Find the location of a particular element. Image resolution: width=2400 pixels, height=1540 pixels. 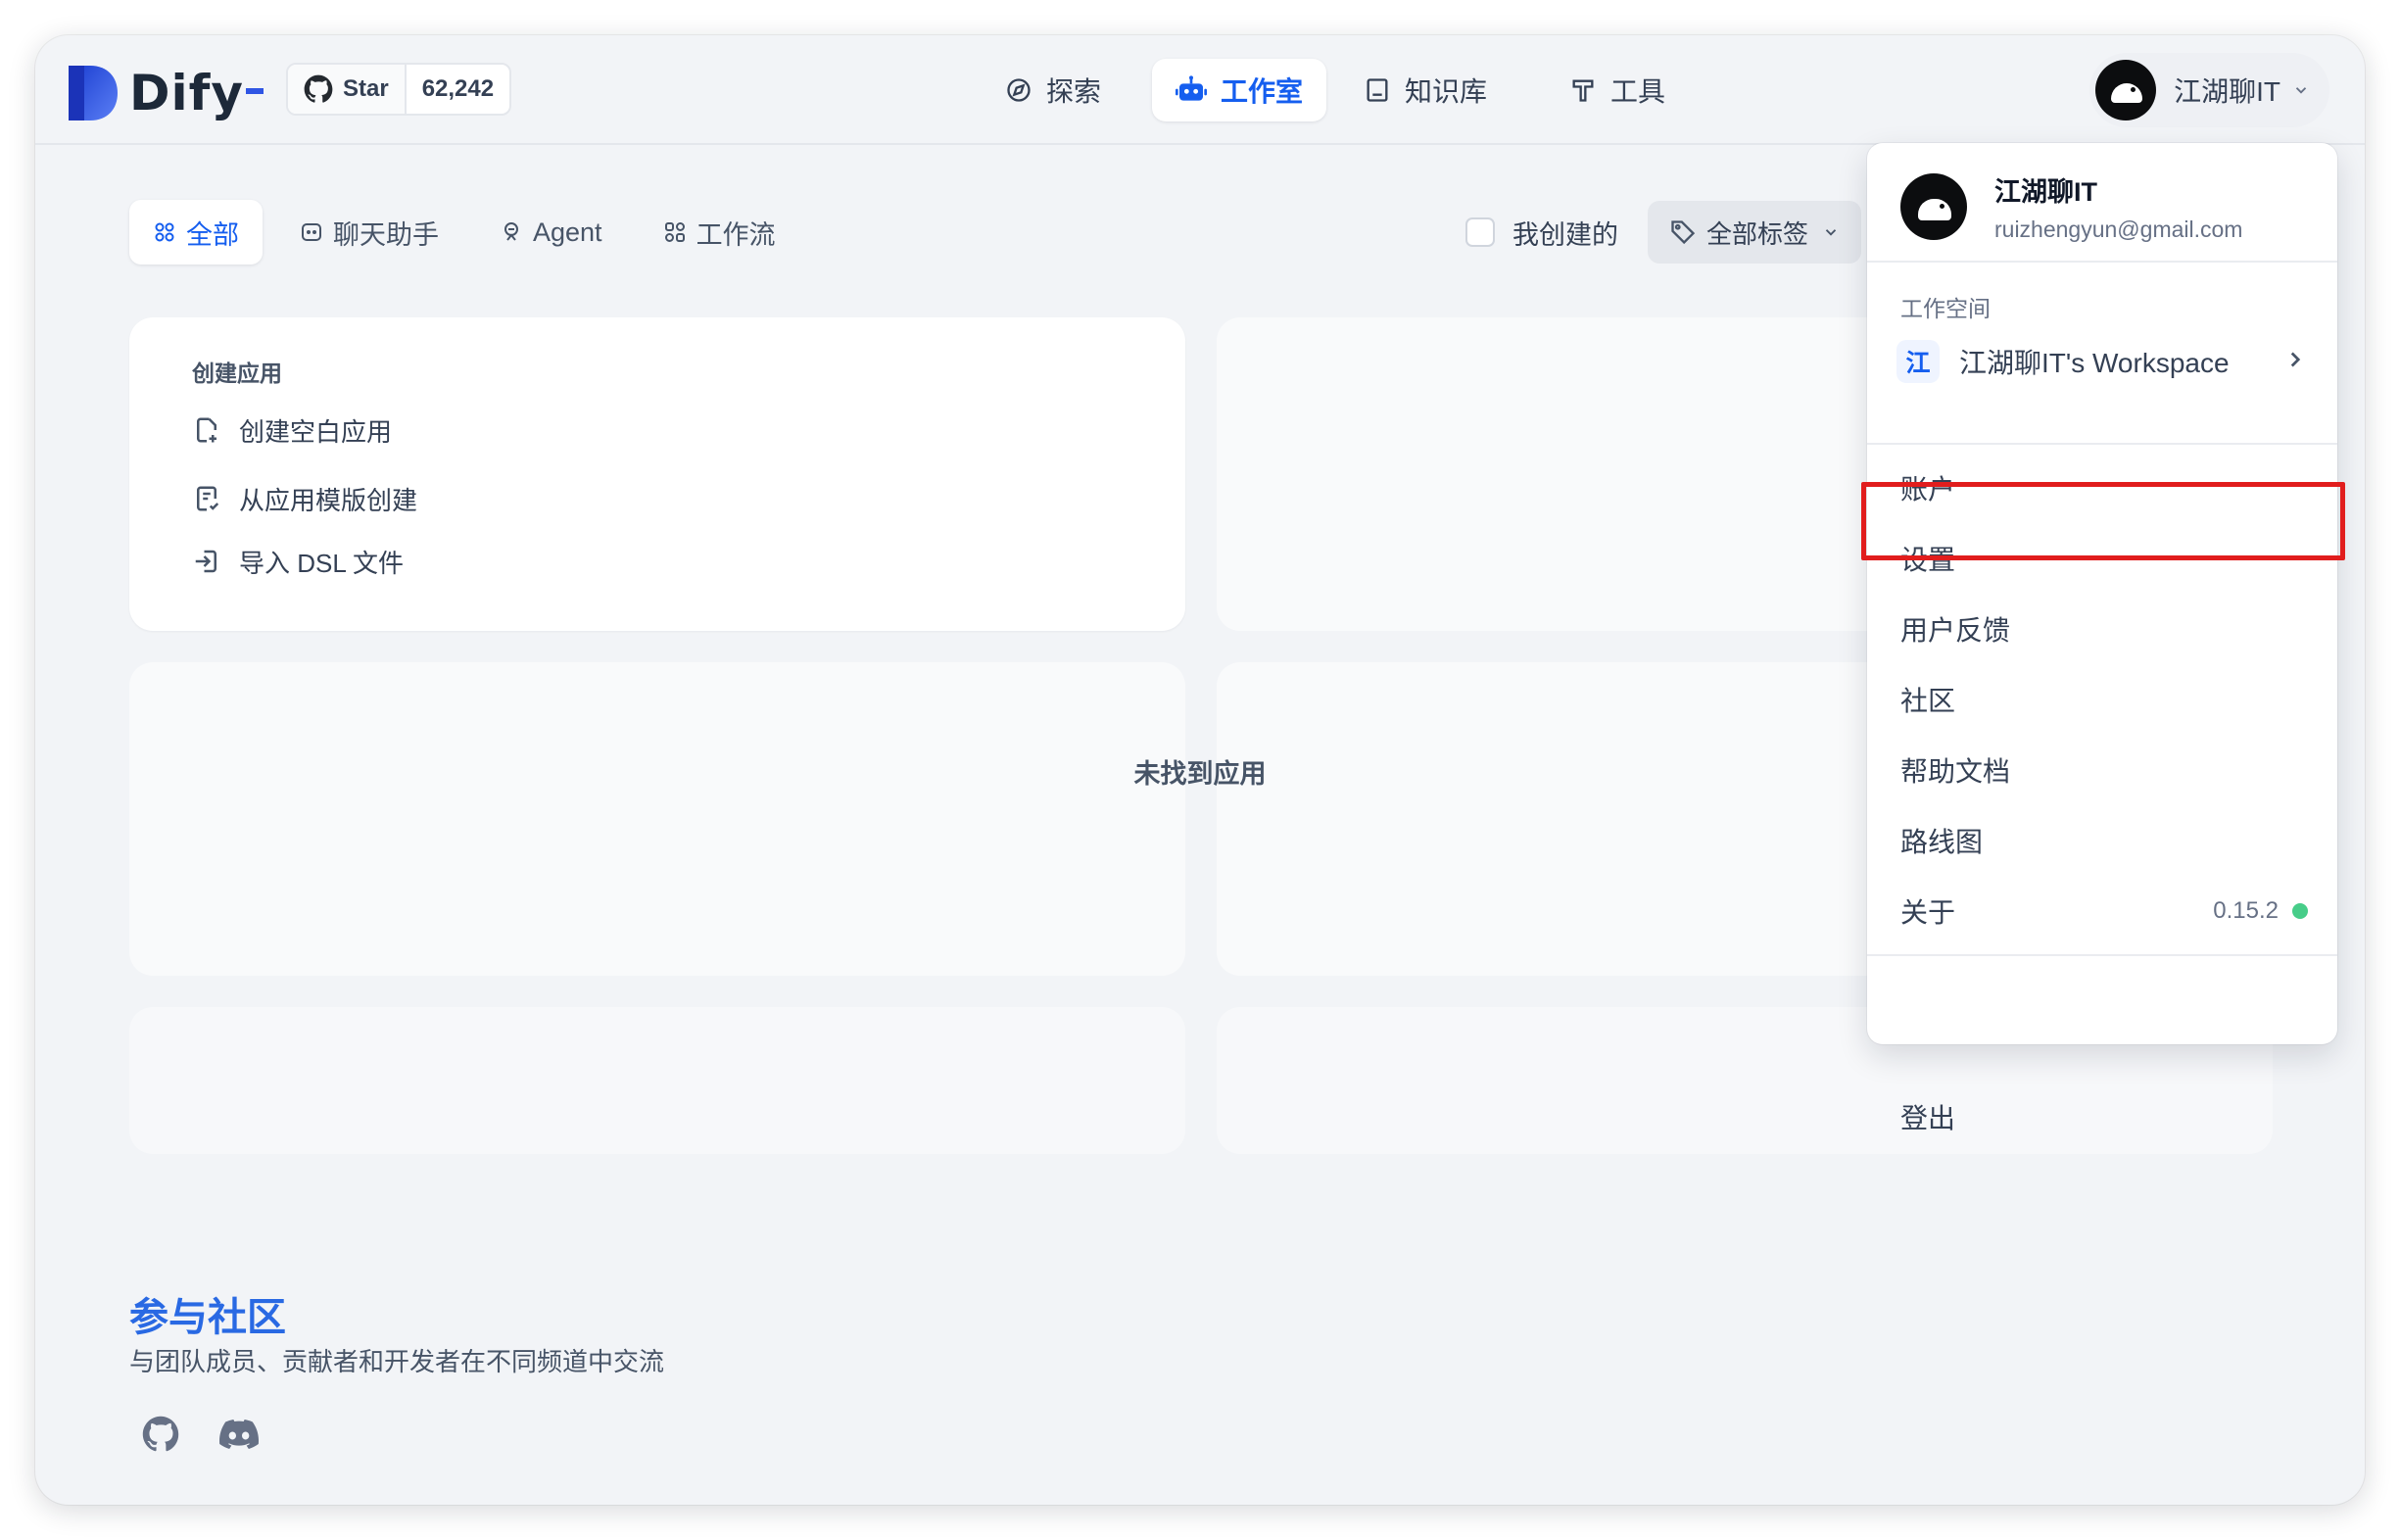

tab-label: Agent is located at coordinates (567, 232).